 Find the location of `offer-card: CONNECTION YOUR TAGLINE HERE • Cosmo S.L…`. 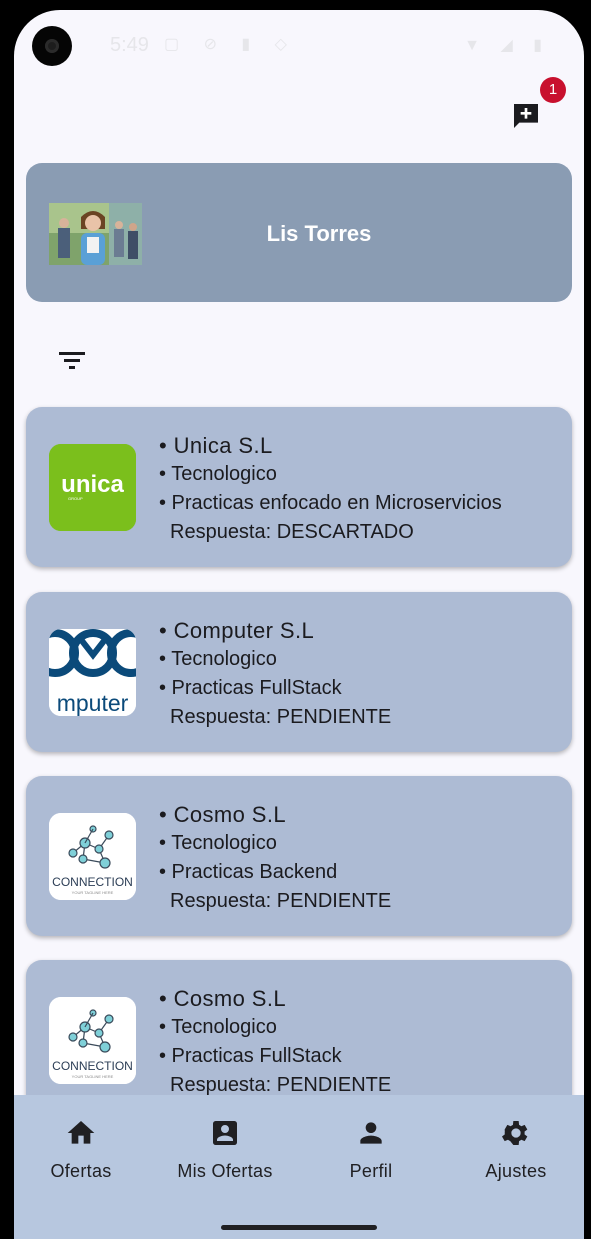

offer-card: CONNECTION YOUR TAGLINE HERE • Cosmo S.L… is located at coordinates (299, 856).